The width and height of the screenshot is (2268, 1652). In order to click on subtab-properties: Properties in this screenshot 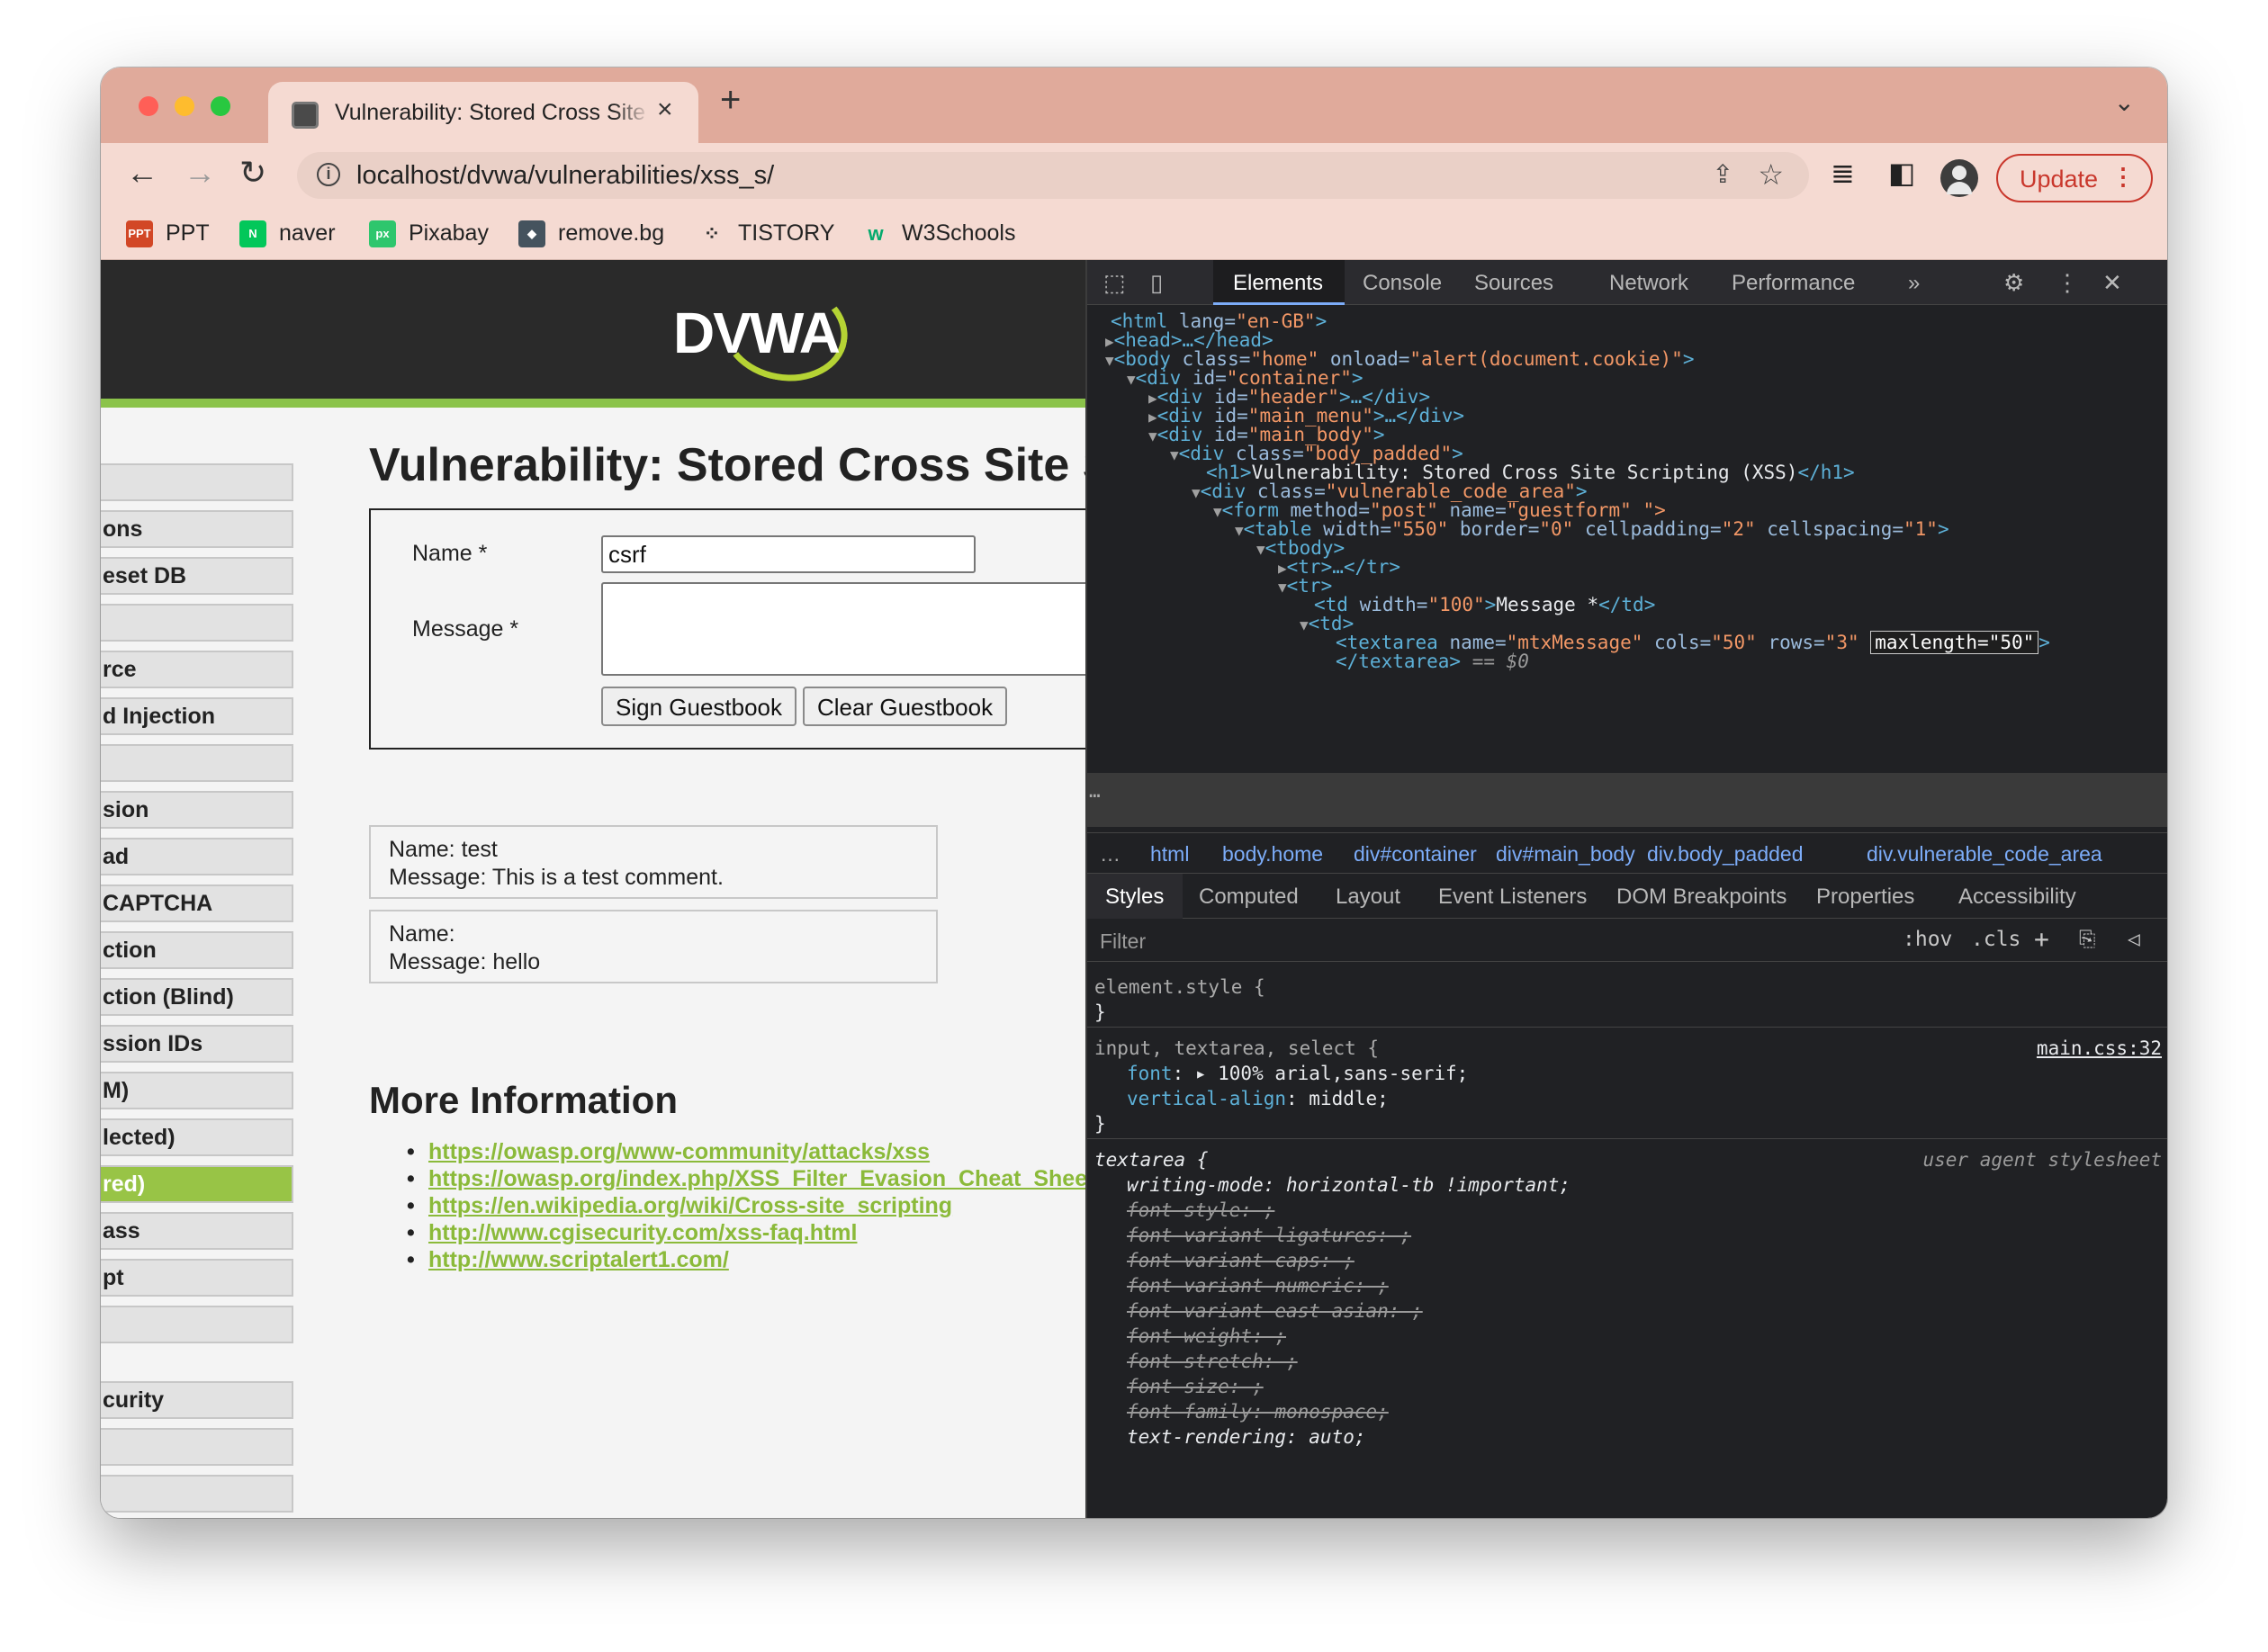, I will do `click(1865, 897)`.